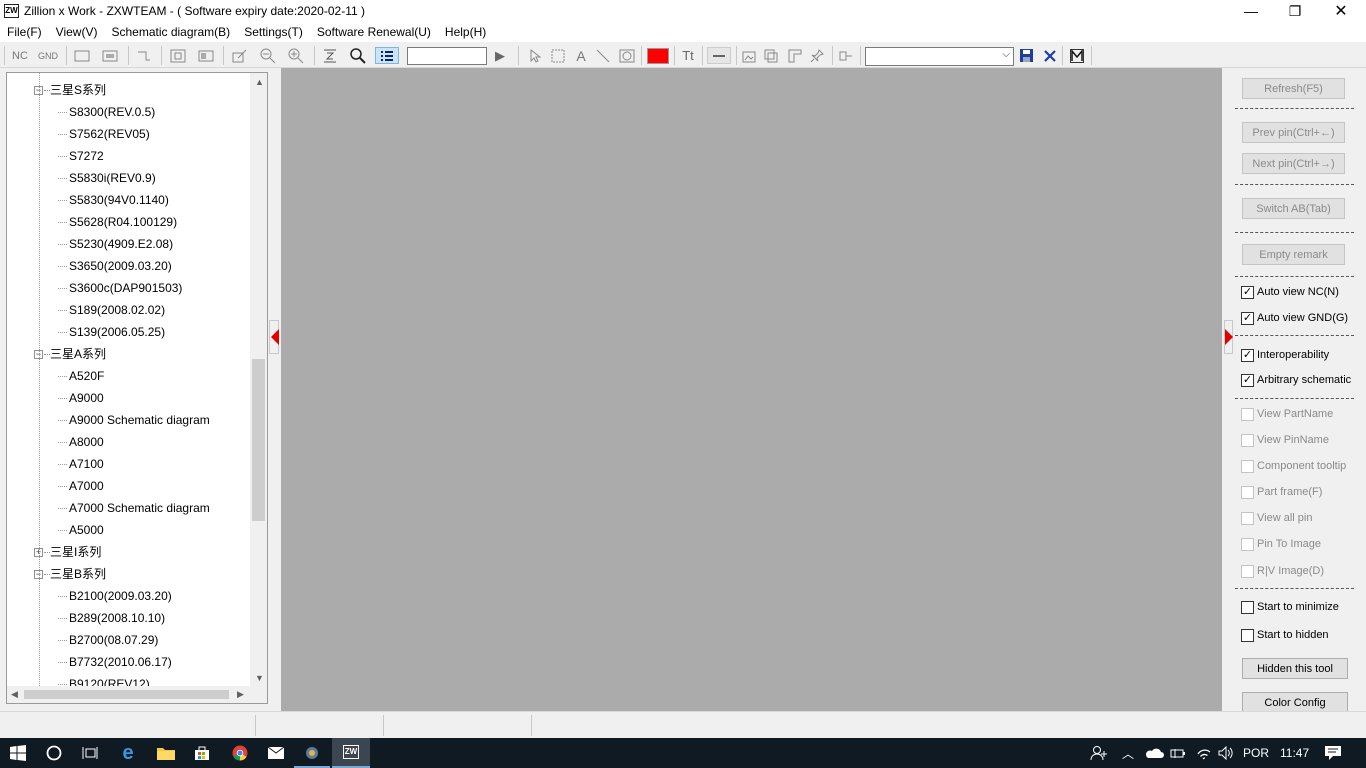  What do you see at coordinates (535, 55) in the screenshot?
I see `select-arrow-icon` at bounding box center [535, 55].